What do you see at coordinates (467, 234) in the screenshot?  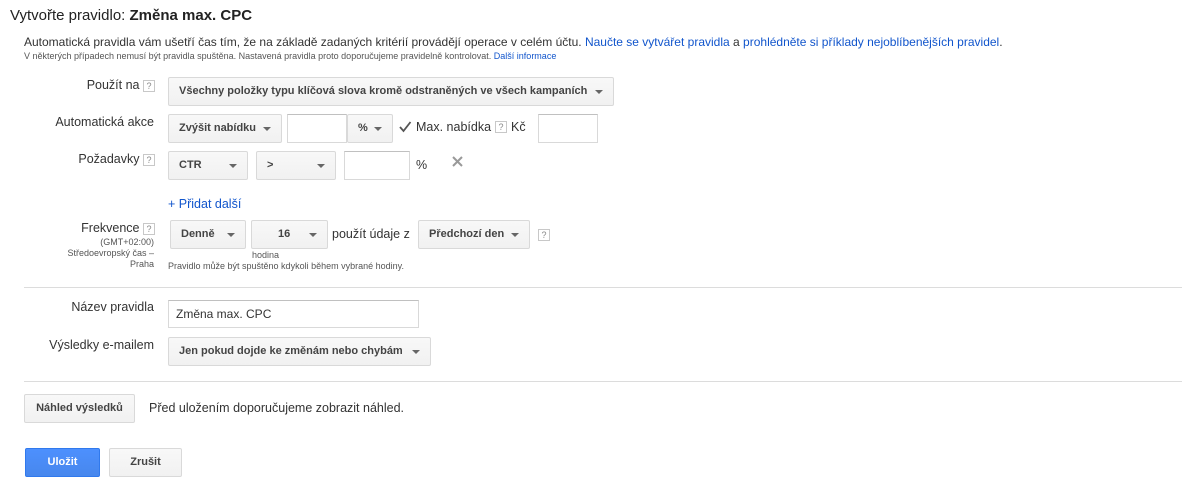 I see `data-range-value: Předchozí den` at bounding box center [467, 234].